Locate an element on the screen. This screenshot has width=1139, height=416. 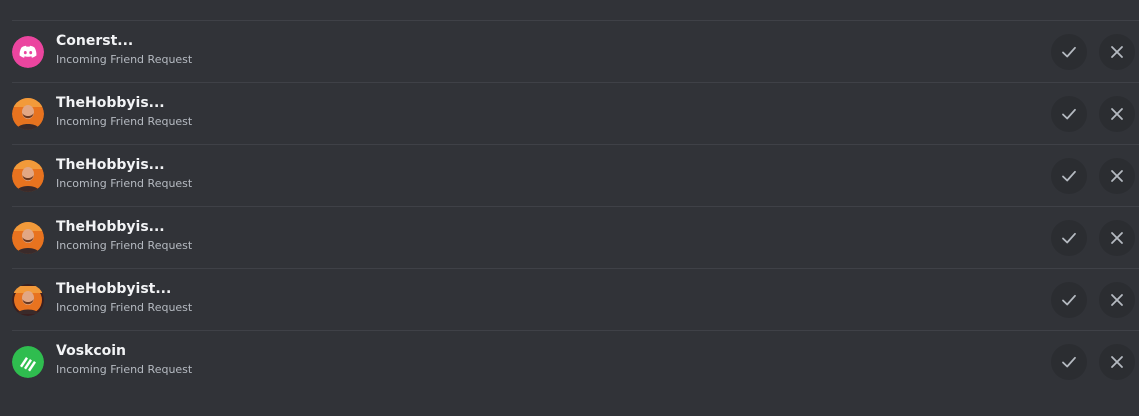
username: Voskcoin is located at coordinates (124, 351).